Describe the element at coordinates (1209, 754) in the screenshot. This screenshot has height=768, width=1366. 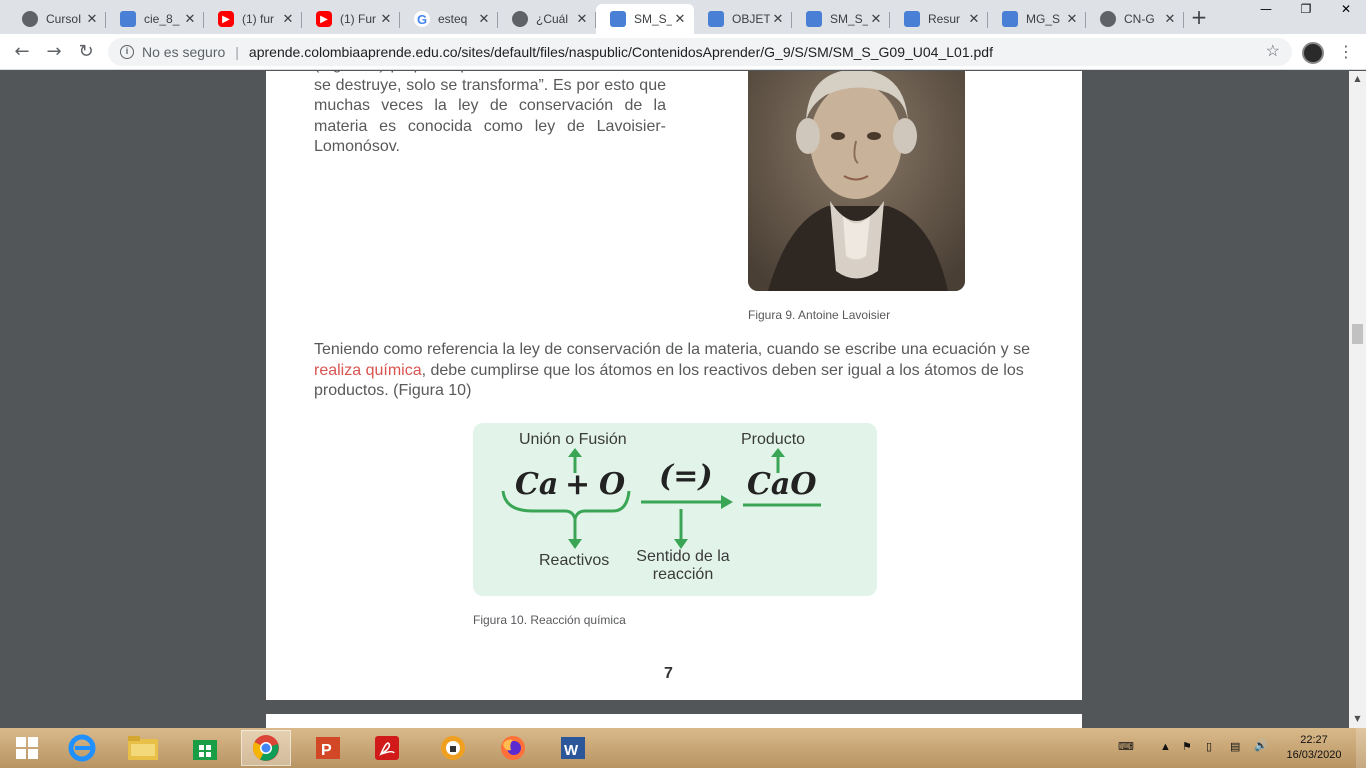
I see `battery-icon: ▯` at that location.